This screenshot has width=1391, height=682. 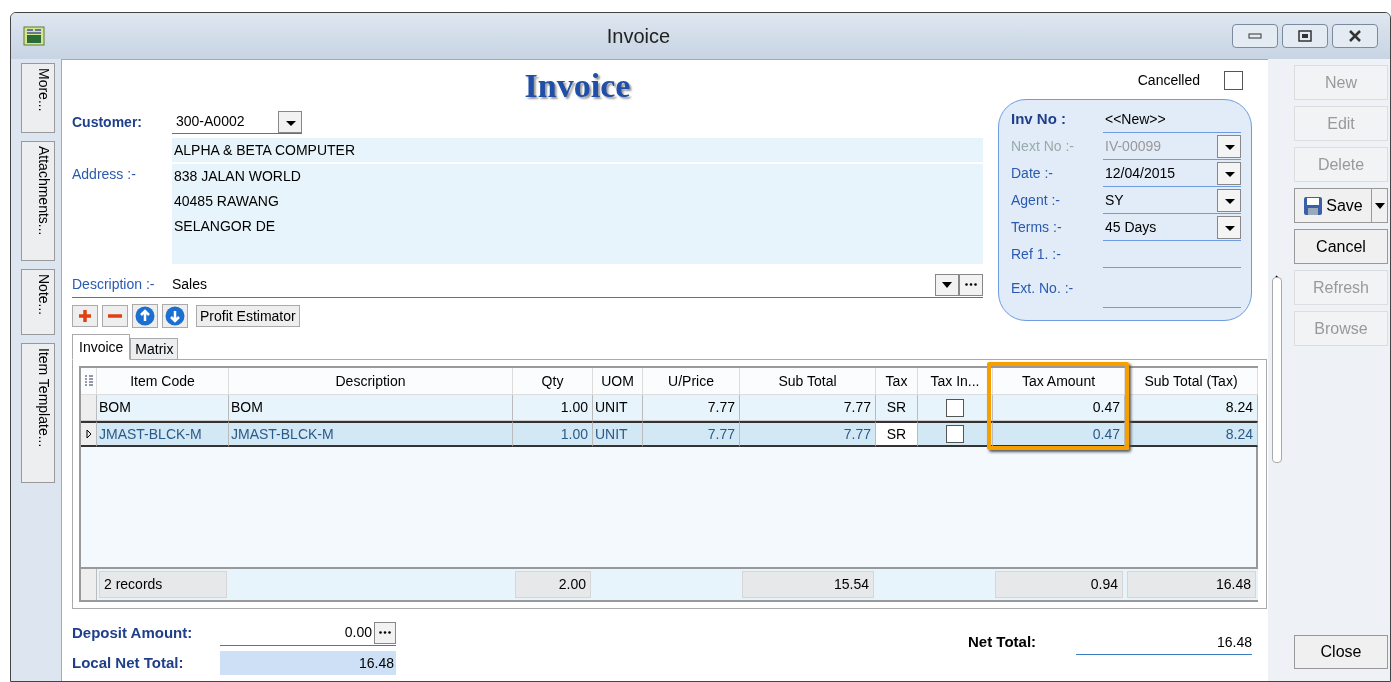 What do you see at coordinates (897, 381) in the screenshot?
I see `column-header: Tax` at bounding box center [897, 381].